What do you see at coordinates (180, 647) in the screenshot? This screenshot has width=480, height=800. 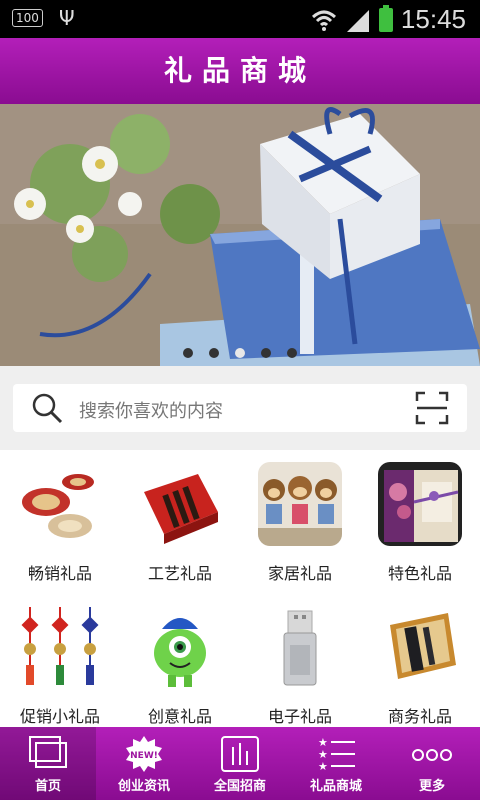 I see `monster-toy-image` at bounding box center [180, 647].